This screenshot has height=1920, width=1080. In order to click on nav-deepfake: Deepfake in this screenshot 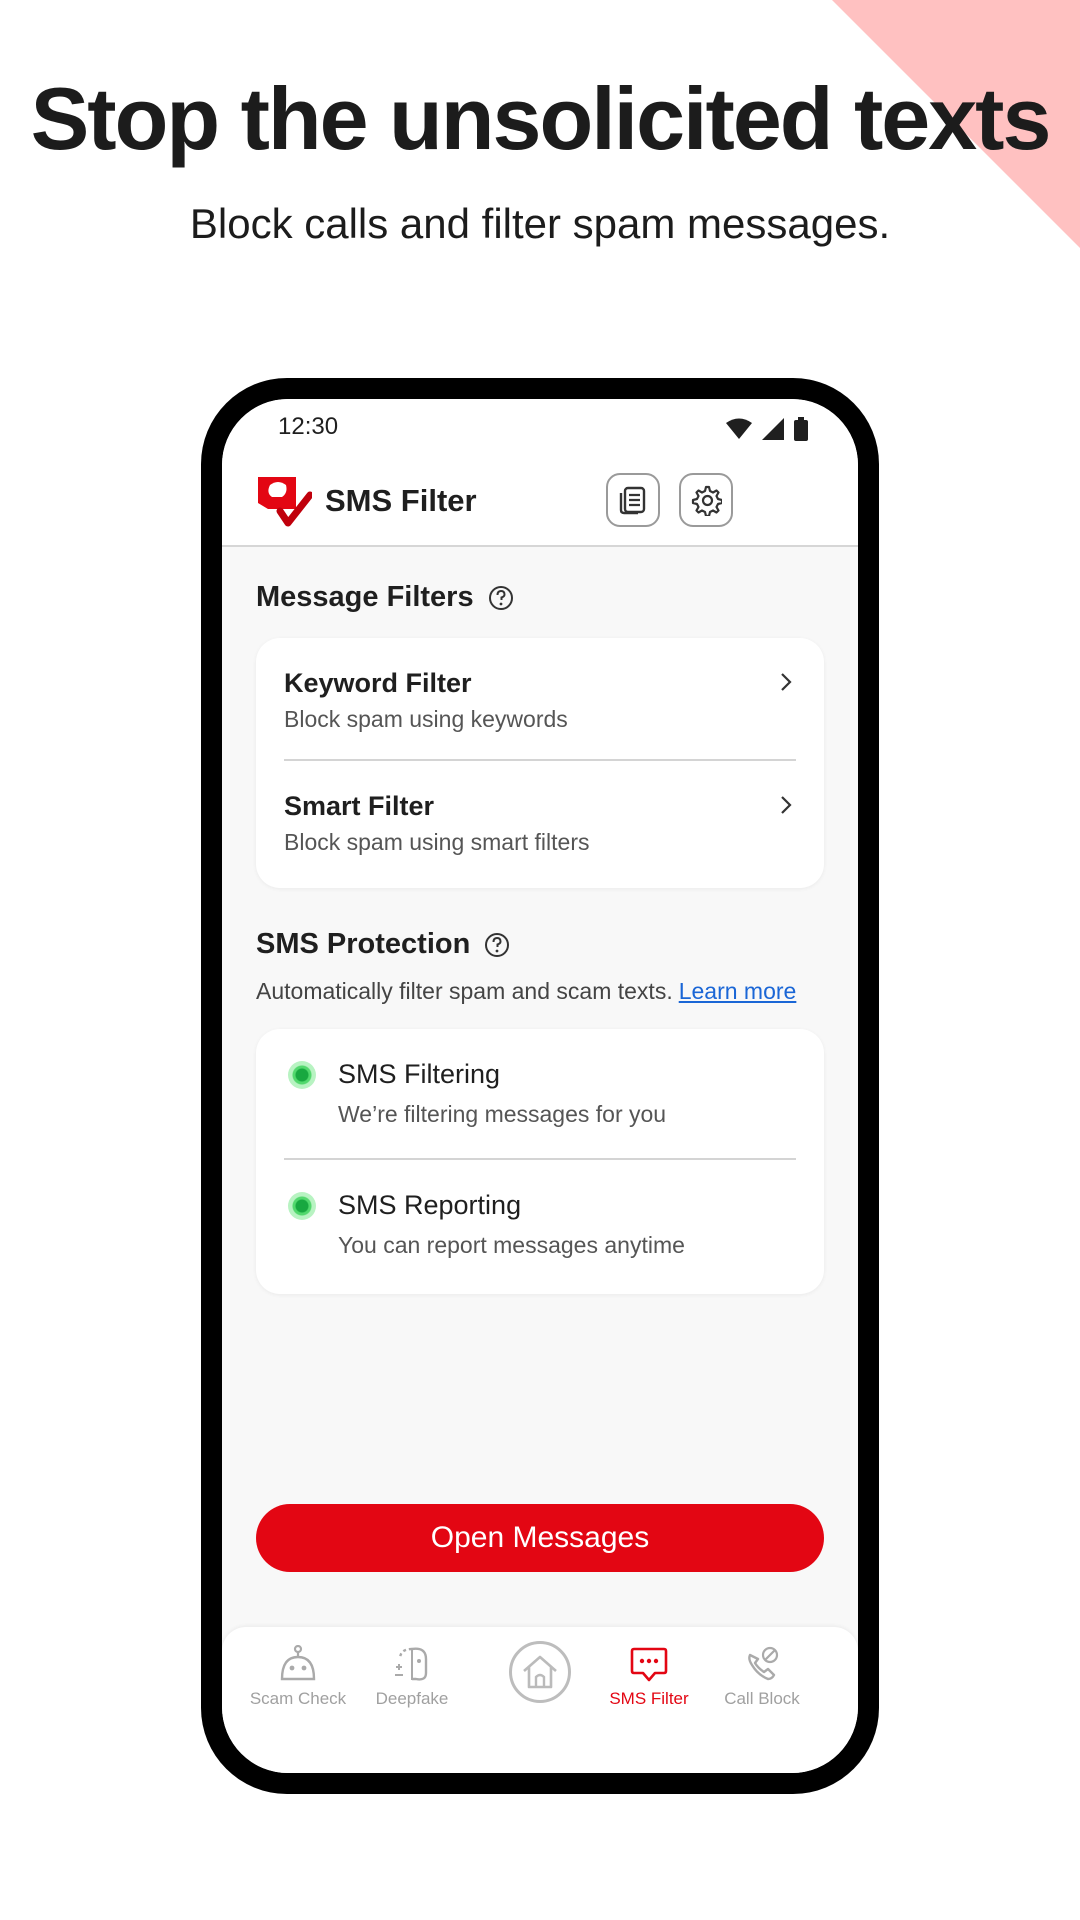, I will do `click(412, 1677)`.